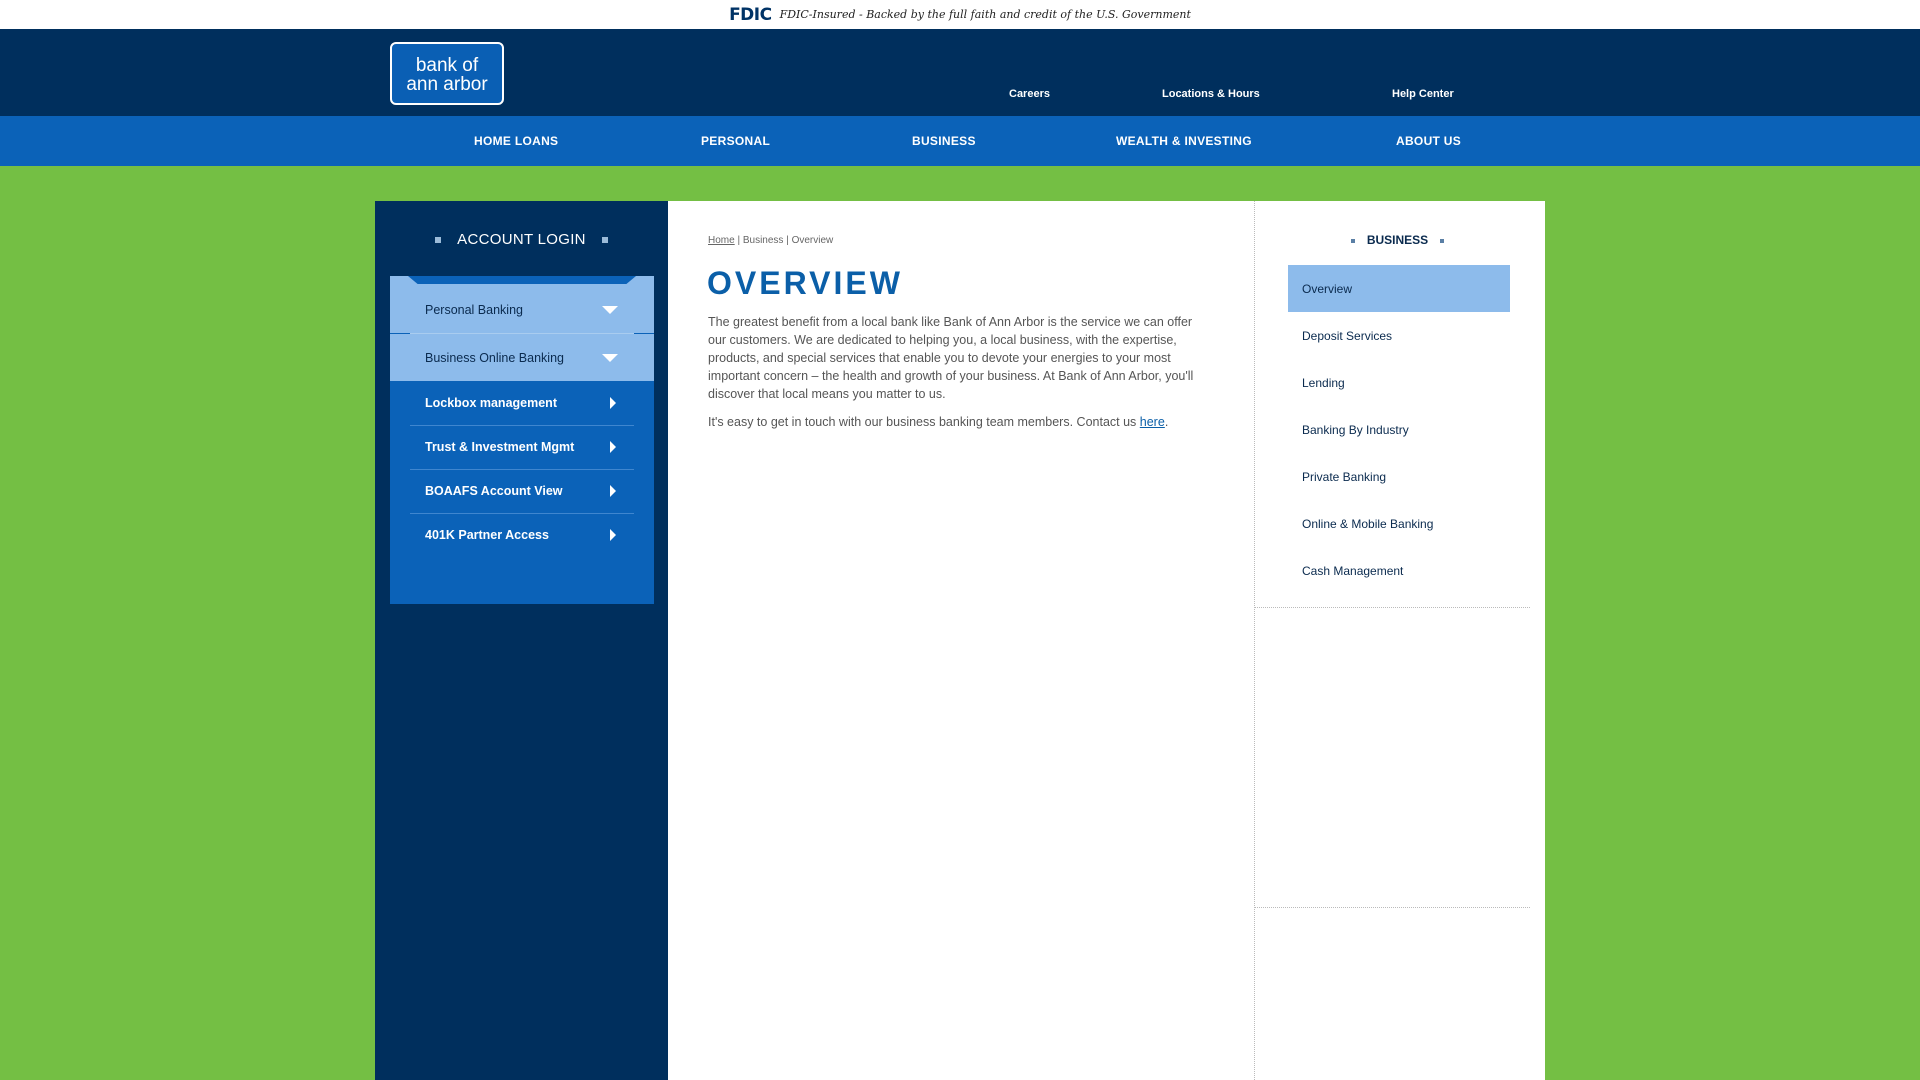 This screenshot has height=1080, width=1920. What do you see at coordinates (522, 281) in the screenshot?
I see `panel-tab-strip` at bounding box center [522, 281].